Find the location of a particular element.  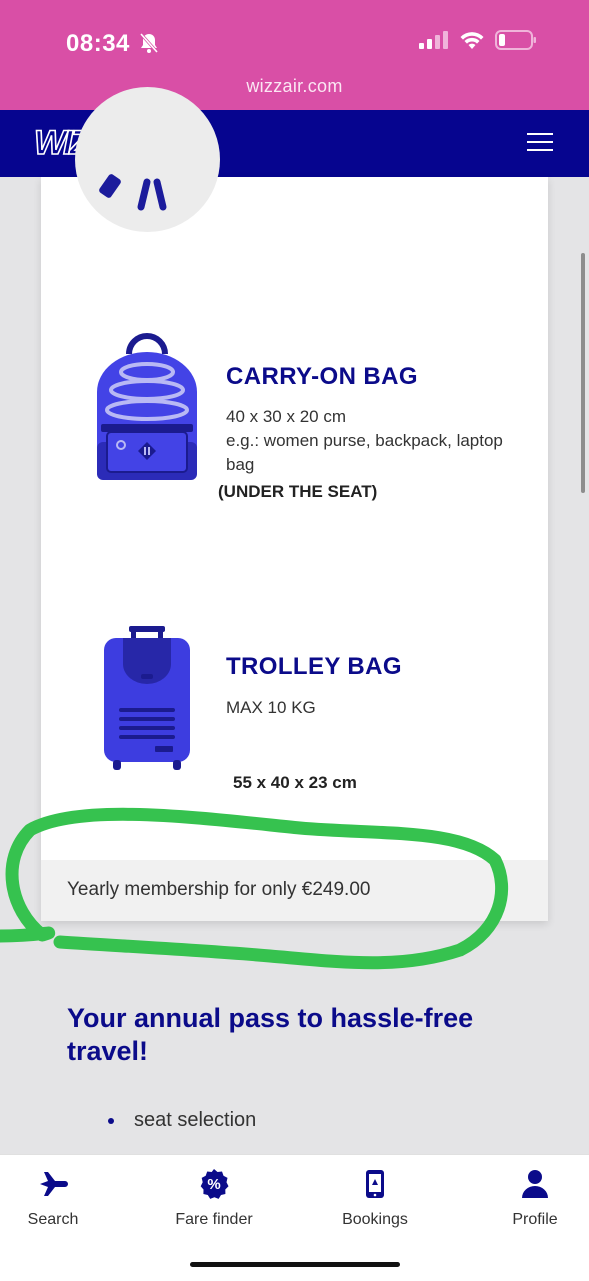

wifi-icon is located at coordinates (472, 40).